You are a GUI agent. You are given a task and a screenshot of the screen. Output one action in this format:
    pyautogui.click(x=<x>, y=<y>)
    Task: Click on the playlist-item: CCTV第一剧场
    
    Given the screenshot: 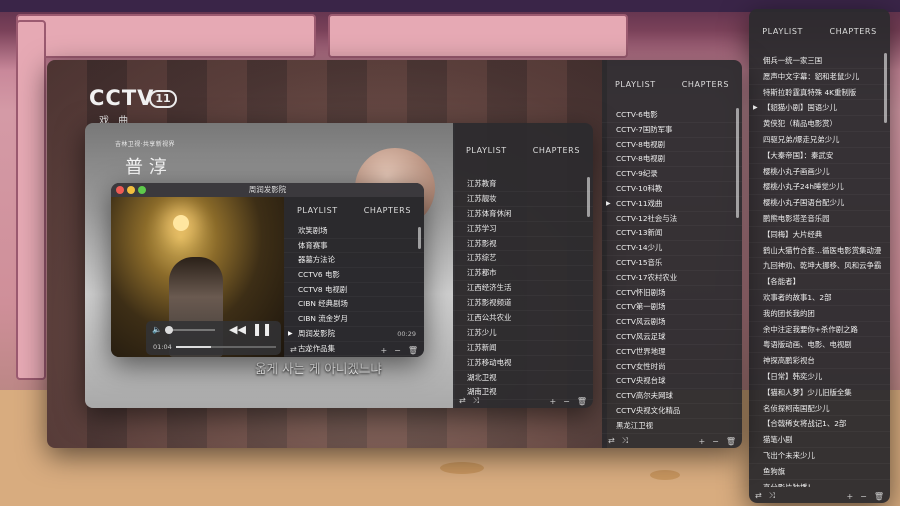 What is the action you would take?
    pyautogui.click(x=672, y=307)
    